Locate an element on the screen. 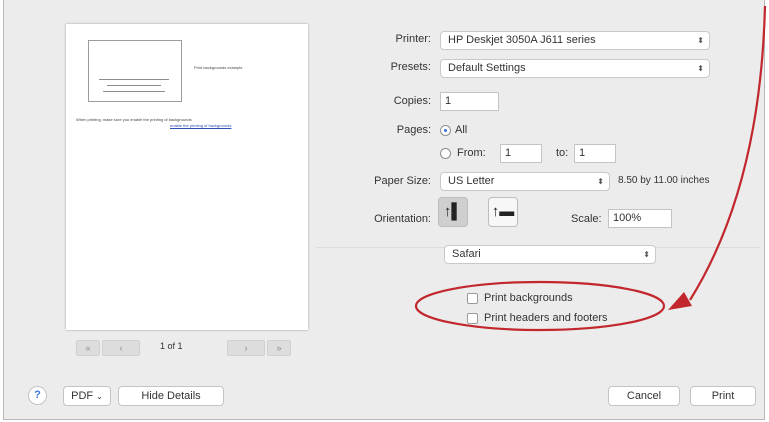  annotation-arrowhead is located at coordinates (680, 301).